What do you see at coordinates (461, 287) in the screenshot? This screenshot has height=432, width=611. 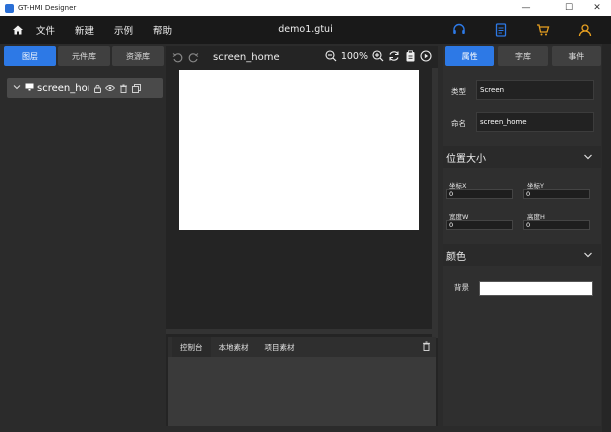 I see `background-label: 背景` at bounding box center [461, 287].